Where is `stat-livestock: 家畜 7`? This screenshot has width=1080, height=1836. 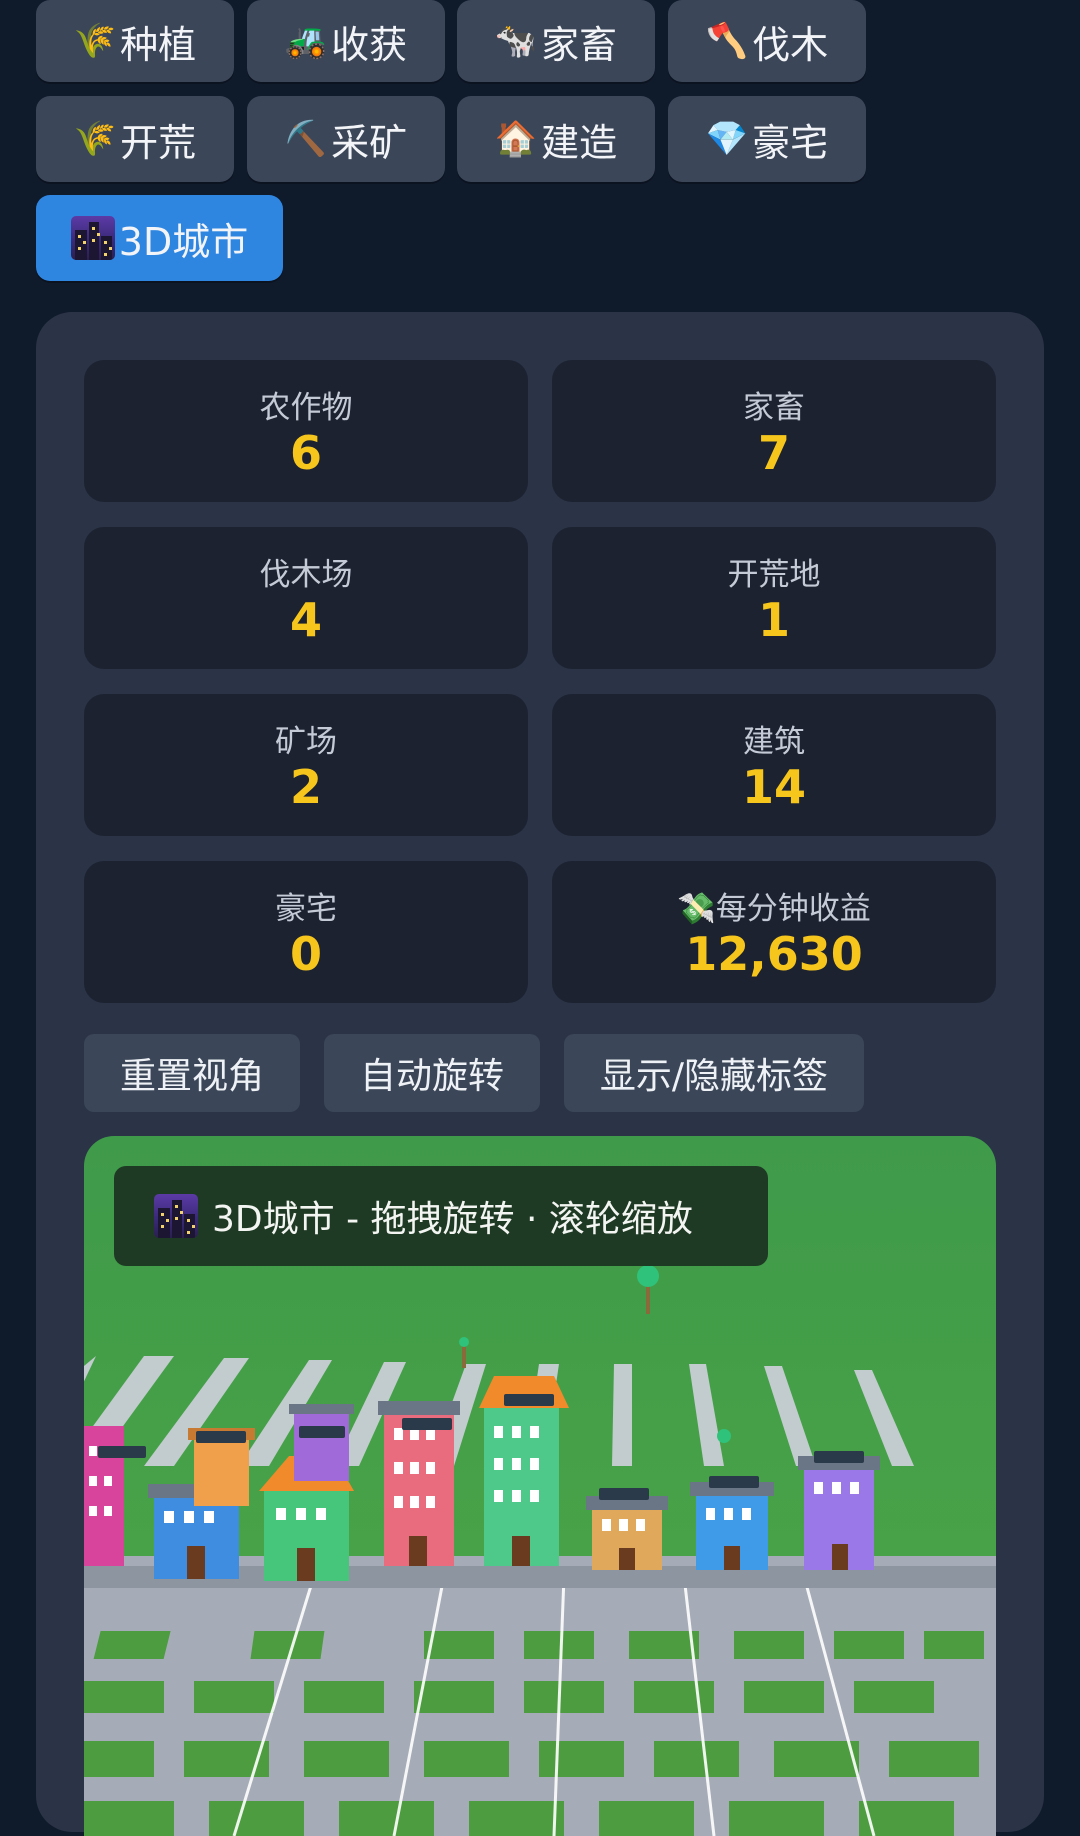 stat-livestock: 家畜 7 is located at coordinates (774, 431).